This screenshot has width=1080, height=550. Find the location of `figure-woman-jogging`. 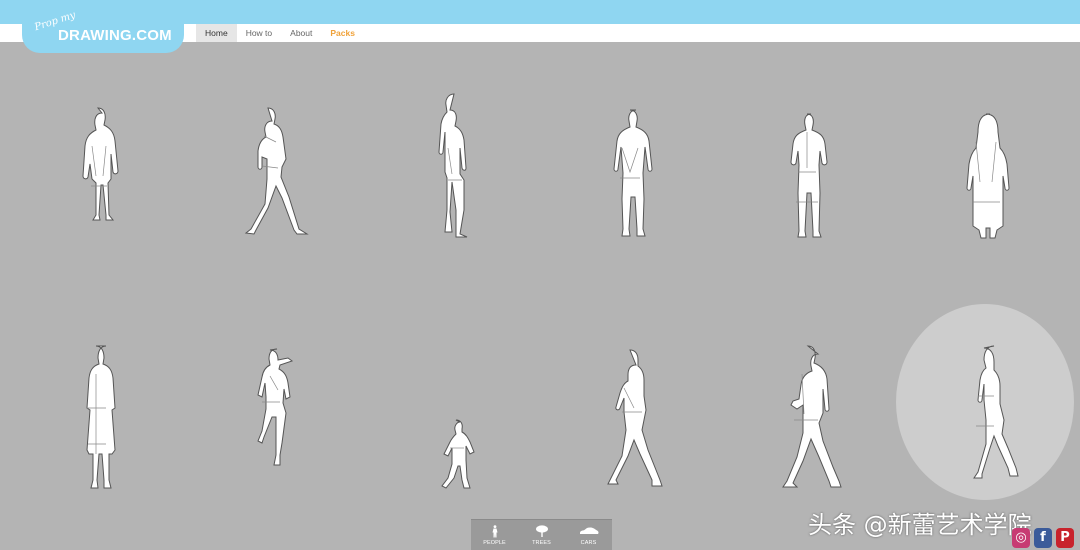

figure-woman-jogging is located at coordinates (273, 416).